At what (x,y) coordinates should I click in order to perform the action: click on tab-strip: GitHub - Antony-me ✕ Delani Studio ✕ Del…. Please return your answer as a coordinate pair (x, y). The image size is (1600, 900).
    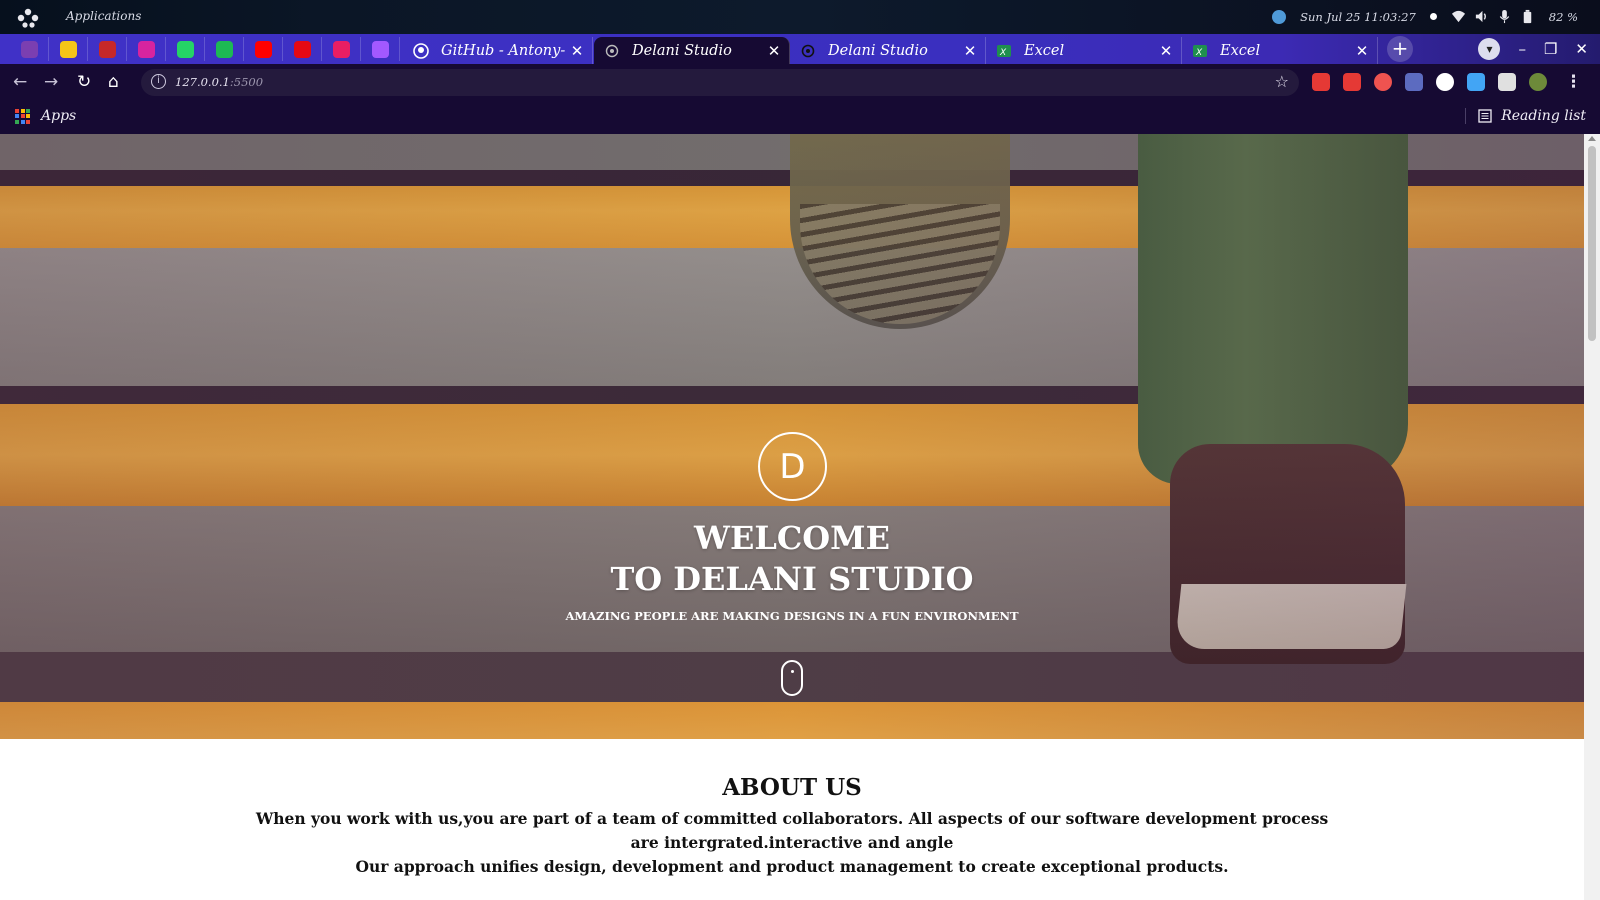
    Looking at the image, I should click on (800, 49).